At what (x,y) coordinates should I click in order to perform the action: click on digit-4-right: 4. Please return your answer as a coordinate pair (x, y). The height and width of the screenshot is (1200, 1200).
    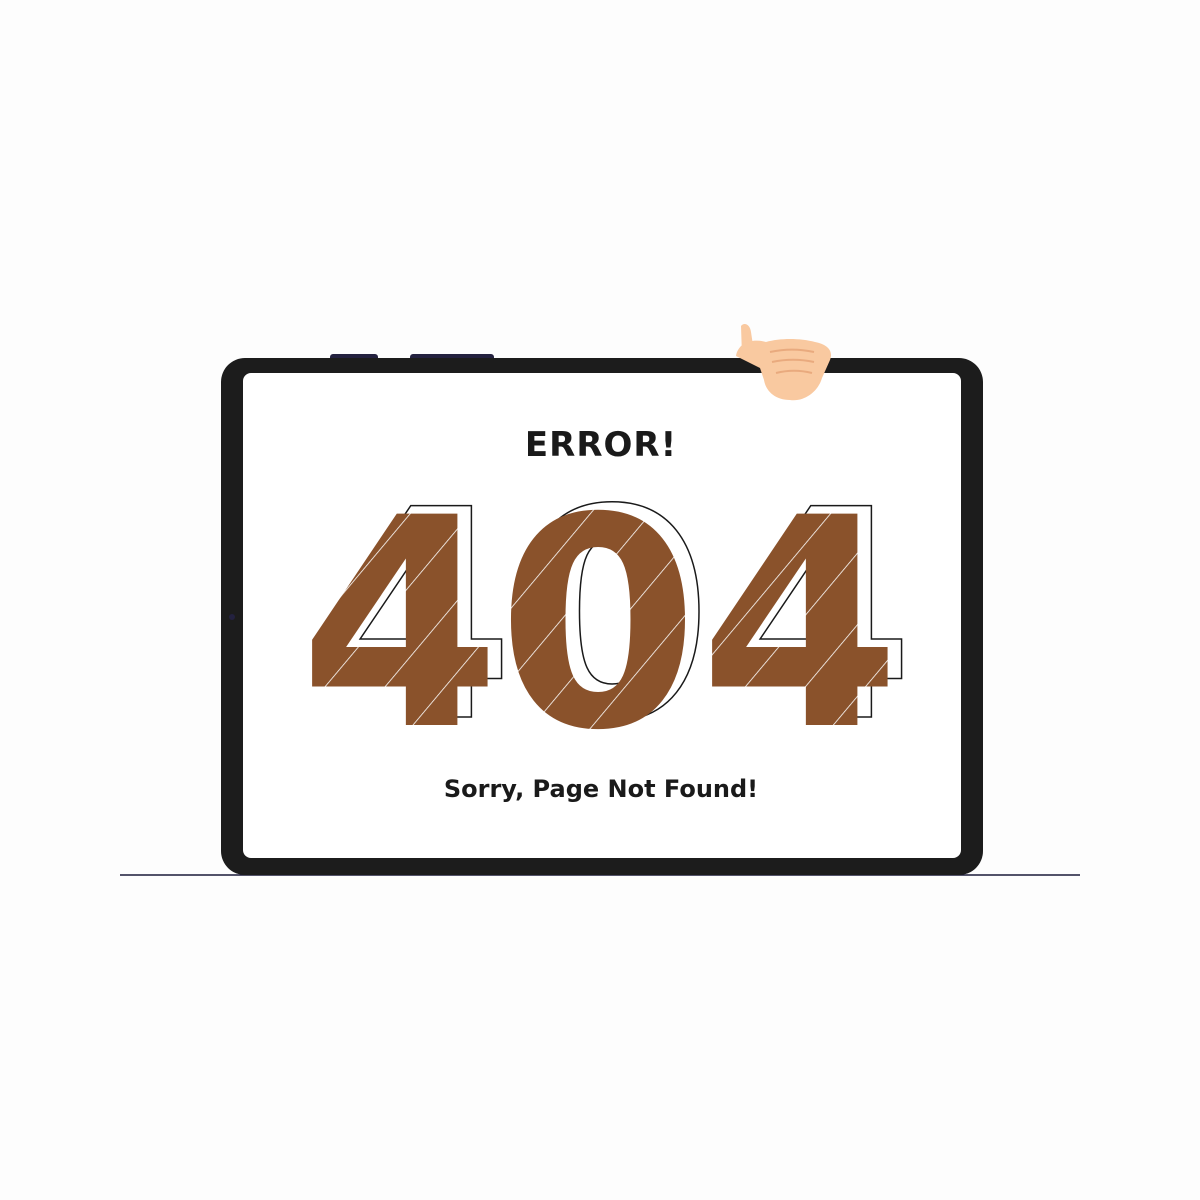
    Looking at the image, I should click on (800, 625).